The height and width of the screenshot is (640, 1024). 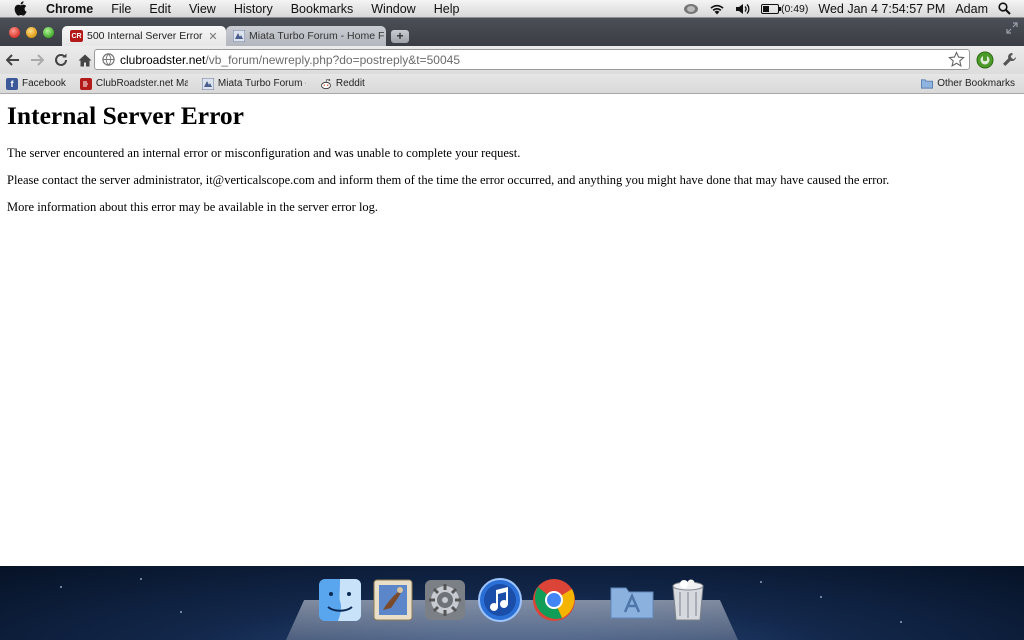 What do you see at coordinates (956, 59) in the screenshot?
I see `bookmark-star-icon` at bounding box center [956, 59].